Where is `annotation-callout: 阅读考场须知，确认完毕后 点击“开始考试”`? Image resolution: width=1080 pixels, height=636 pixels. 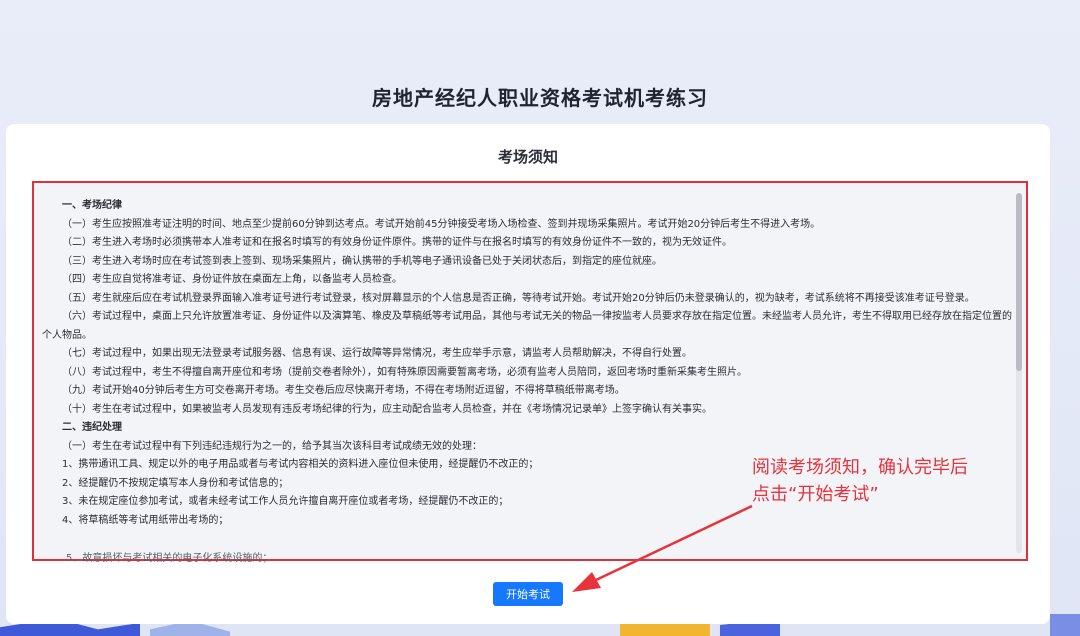 annotation-callout: 阅读考场须知，确认完毕后 点击“开始考试” is located at coordinates (902, 481).